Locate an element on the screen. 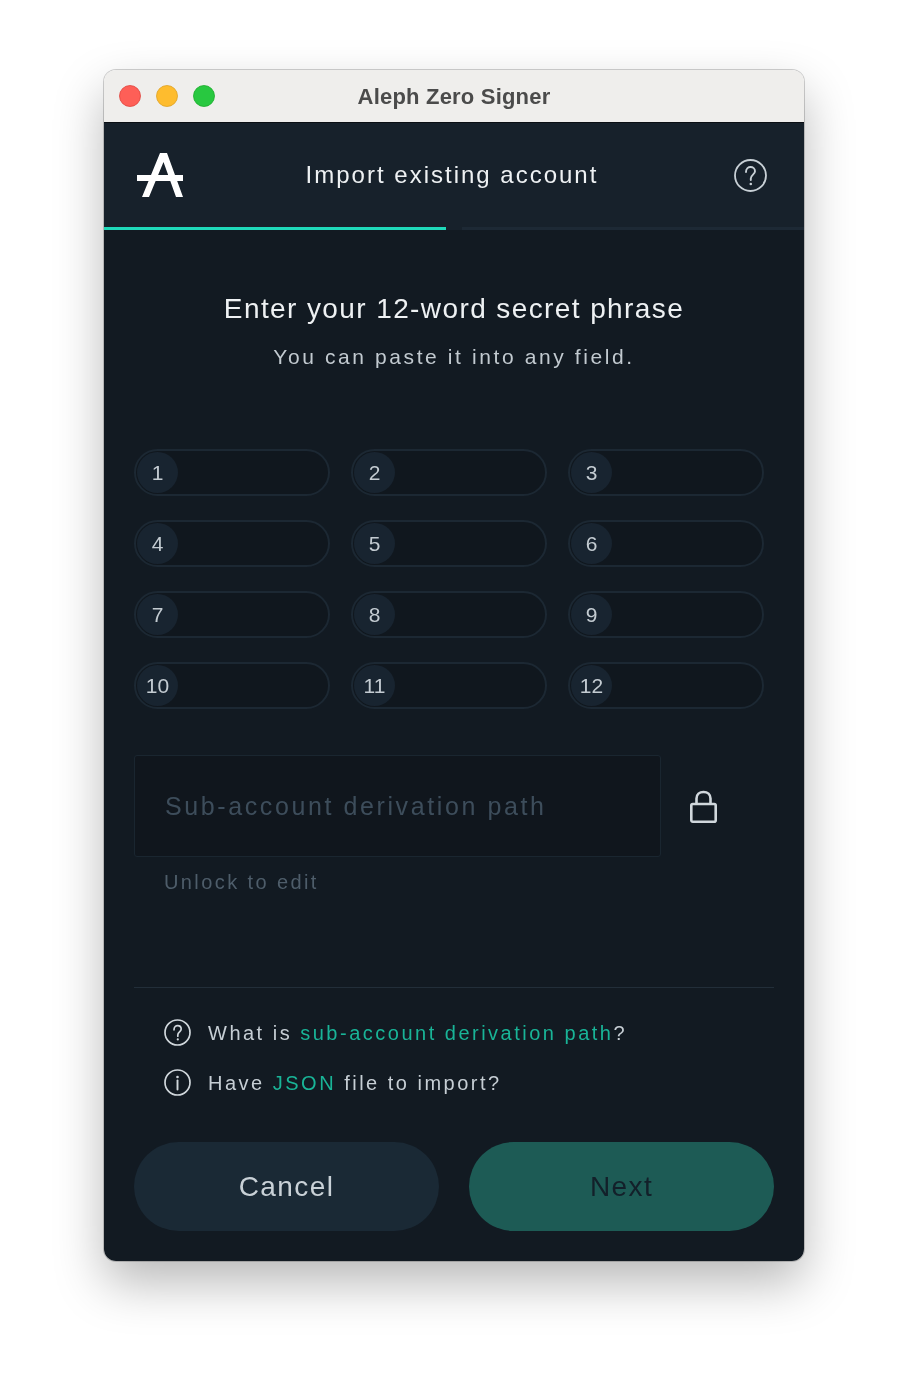 Image resolution: width=908 pixels, height=1400 pixels. window-title: Aleph Zero Signer is located at coordinates (454, 96).